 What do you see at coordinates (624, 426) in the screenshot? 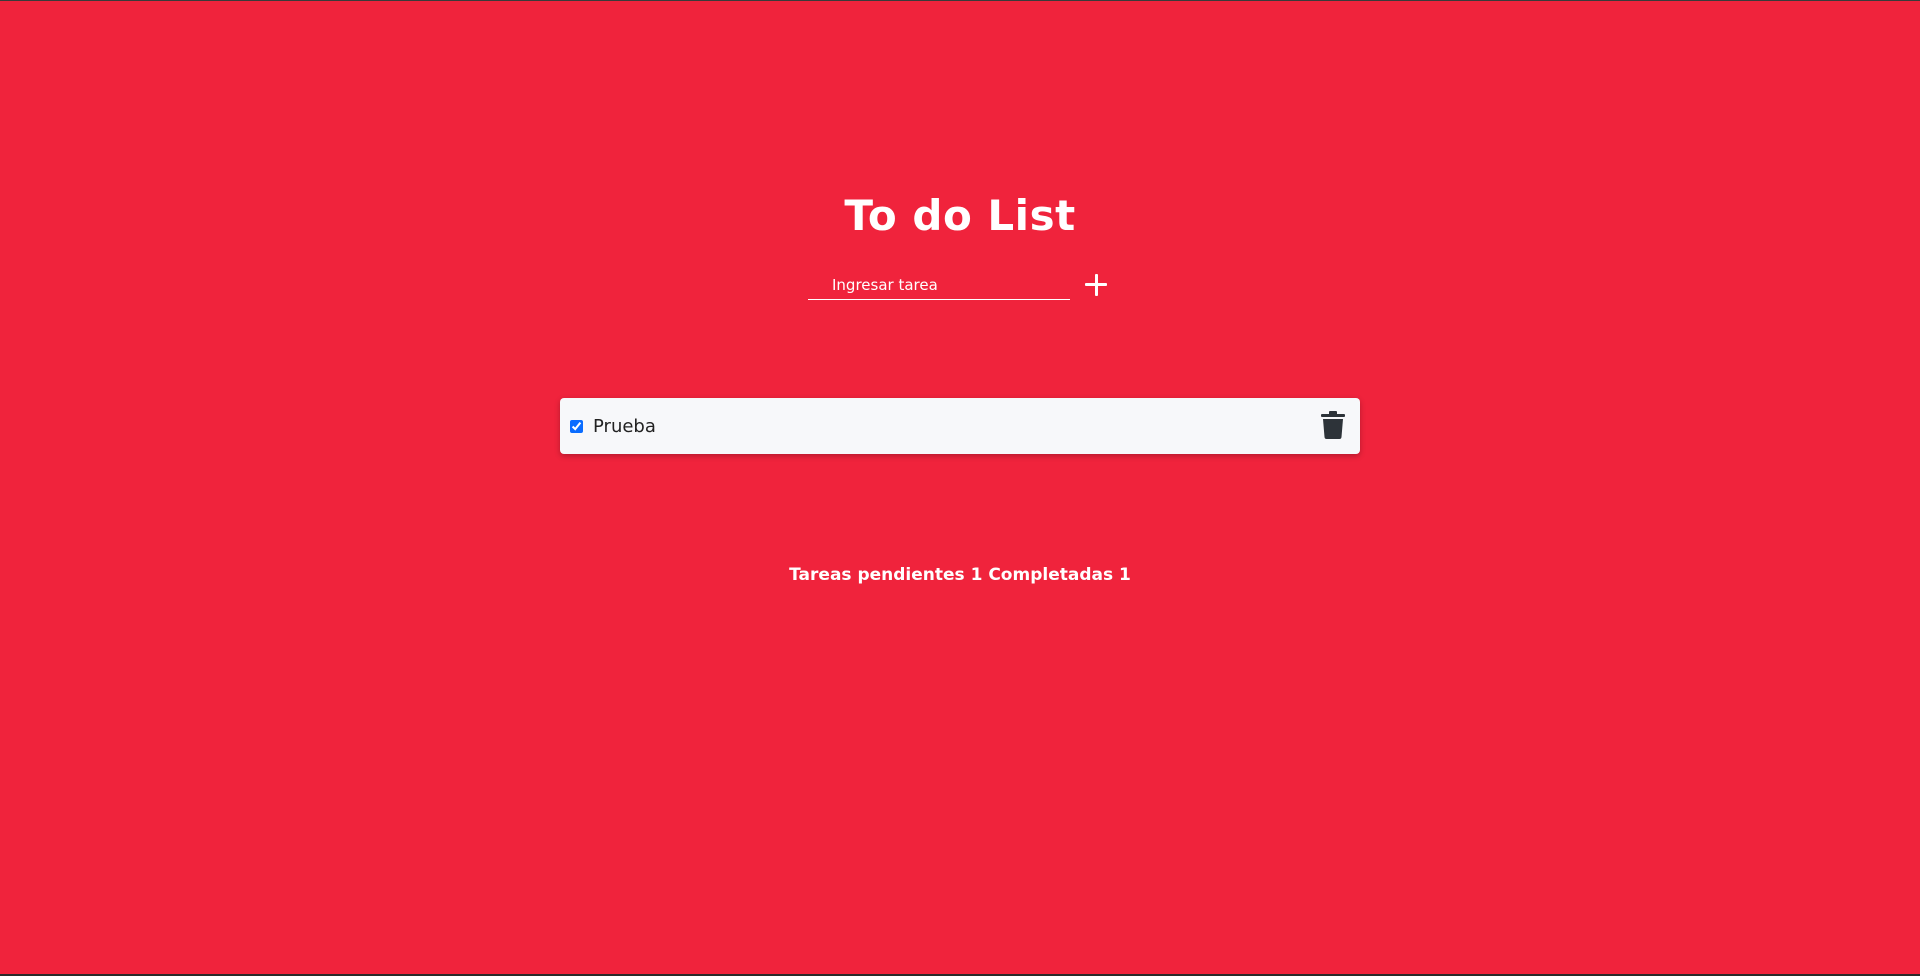
I see `task-label: Prueba` at bounding box center [624, 426].